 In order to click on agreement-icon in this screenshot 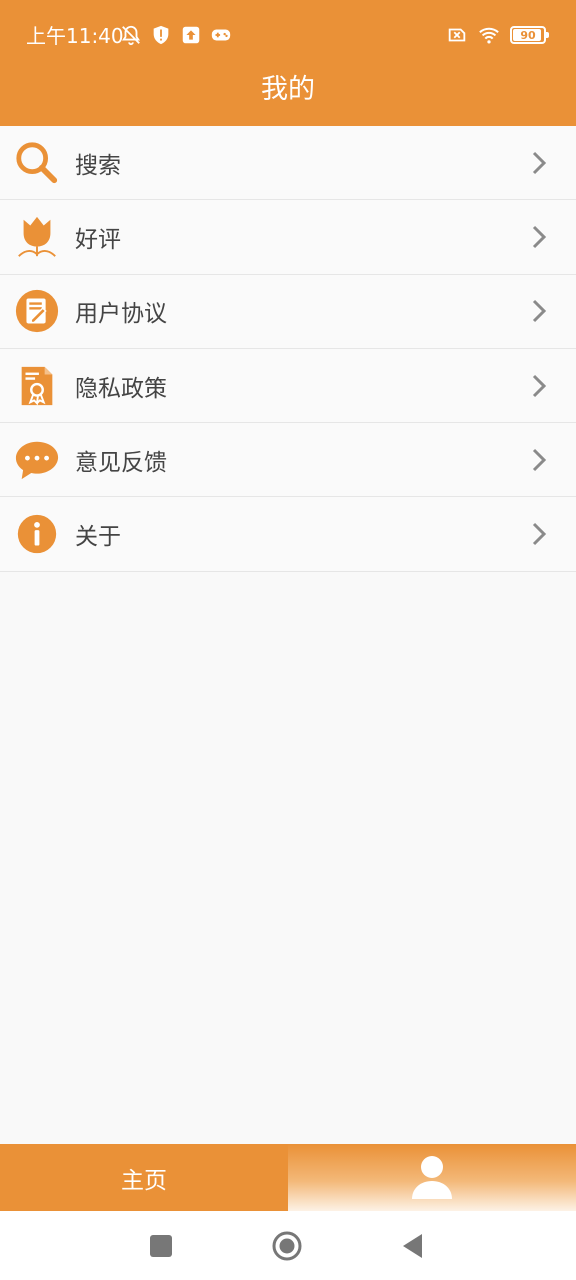, I will do `click(37, 311)`.